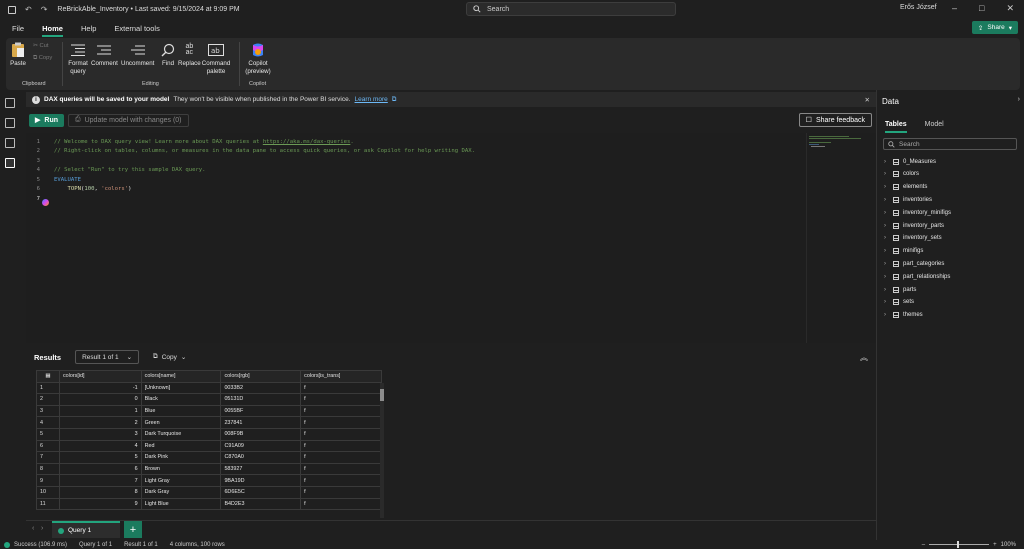 This screenshot has width=1024, height=549. I want to click on table-cell: 9BA19D, so click(261, 480).